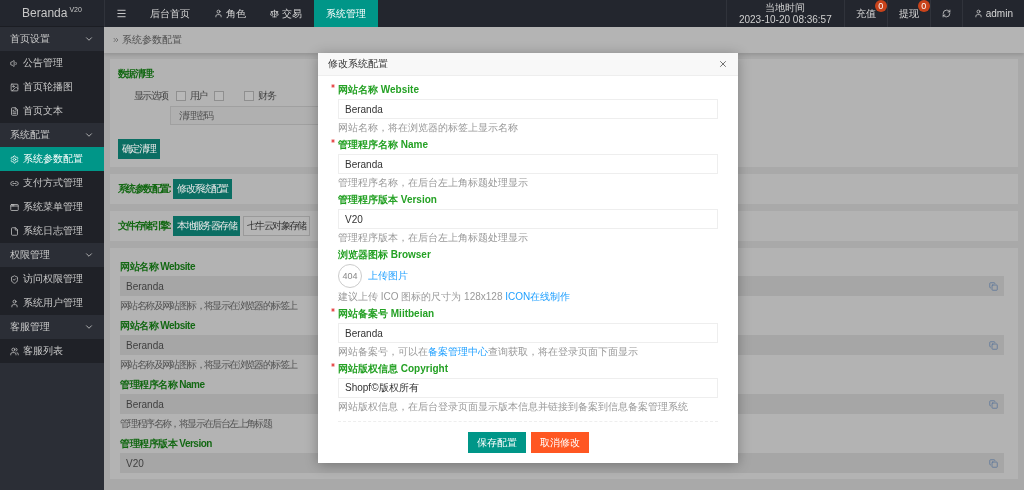 This screenshot has width=1024, height=490. I want to click on app-logo: Beranda $^{V20}$, so click(52, 13).